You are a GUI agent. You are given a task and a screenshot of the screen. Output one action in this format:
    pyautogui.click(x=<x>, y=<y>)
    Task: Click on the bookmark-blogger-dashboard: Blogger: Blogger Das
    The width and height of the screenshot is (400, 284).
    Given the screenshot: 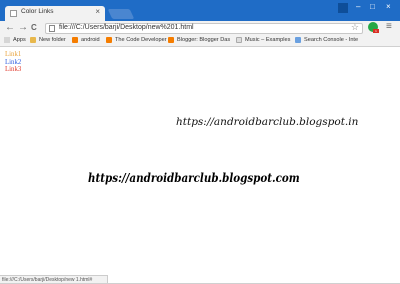 What is the action you would take?
    pyautogui.click(x=199, y=40)
    